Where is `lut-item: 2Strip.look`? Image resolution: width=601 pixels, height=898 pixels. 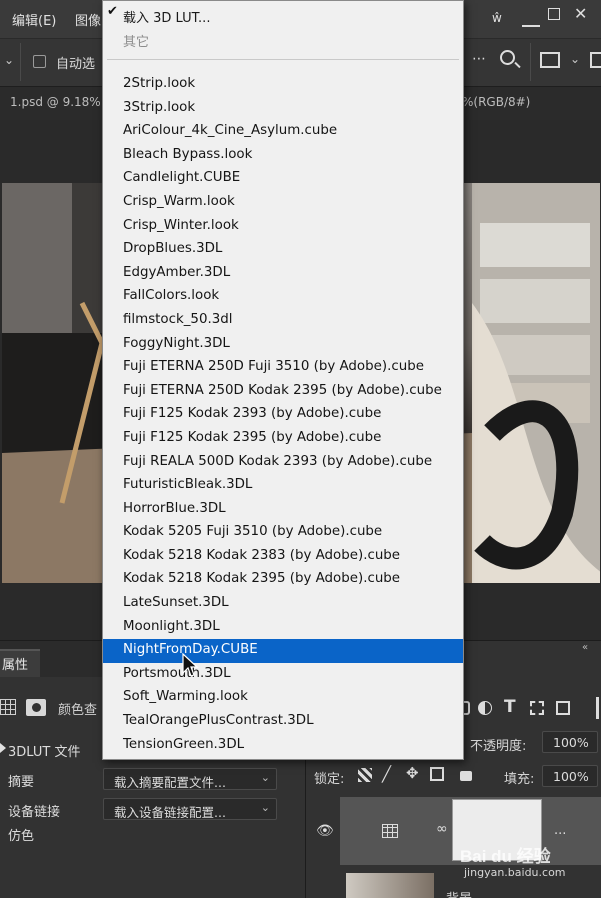 lut-item: 2Strip.look is located at coordinates (283, 85).